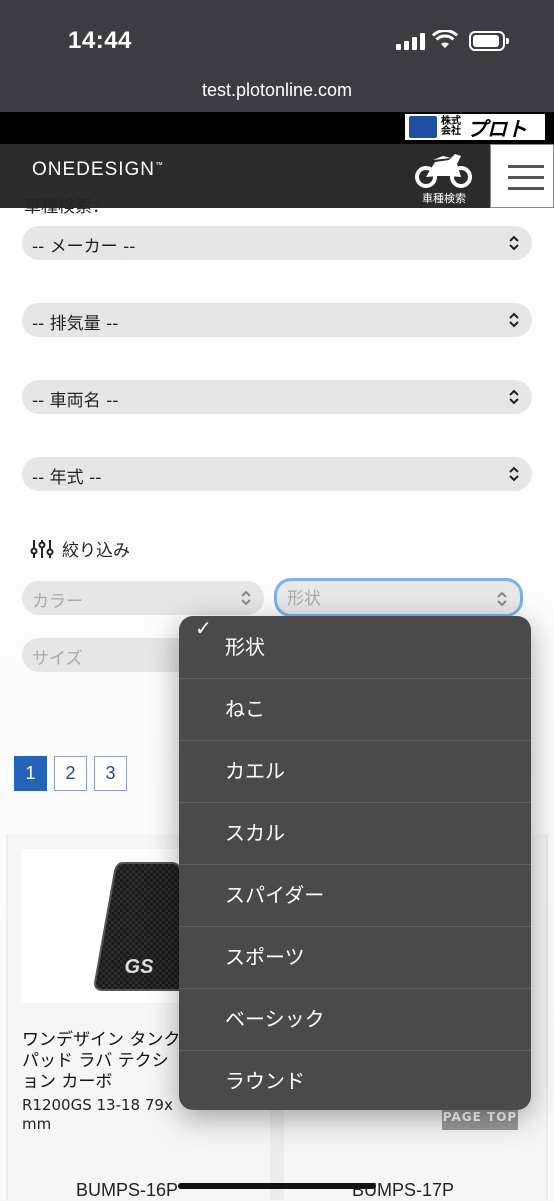  What do you see at coordinates (444, 198) in the screenshot?
I see `bike-search-label: 車種検索` at bounding box center [444, 198].